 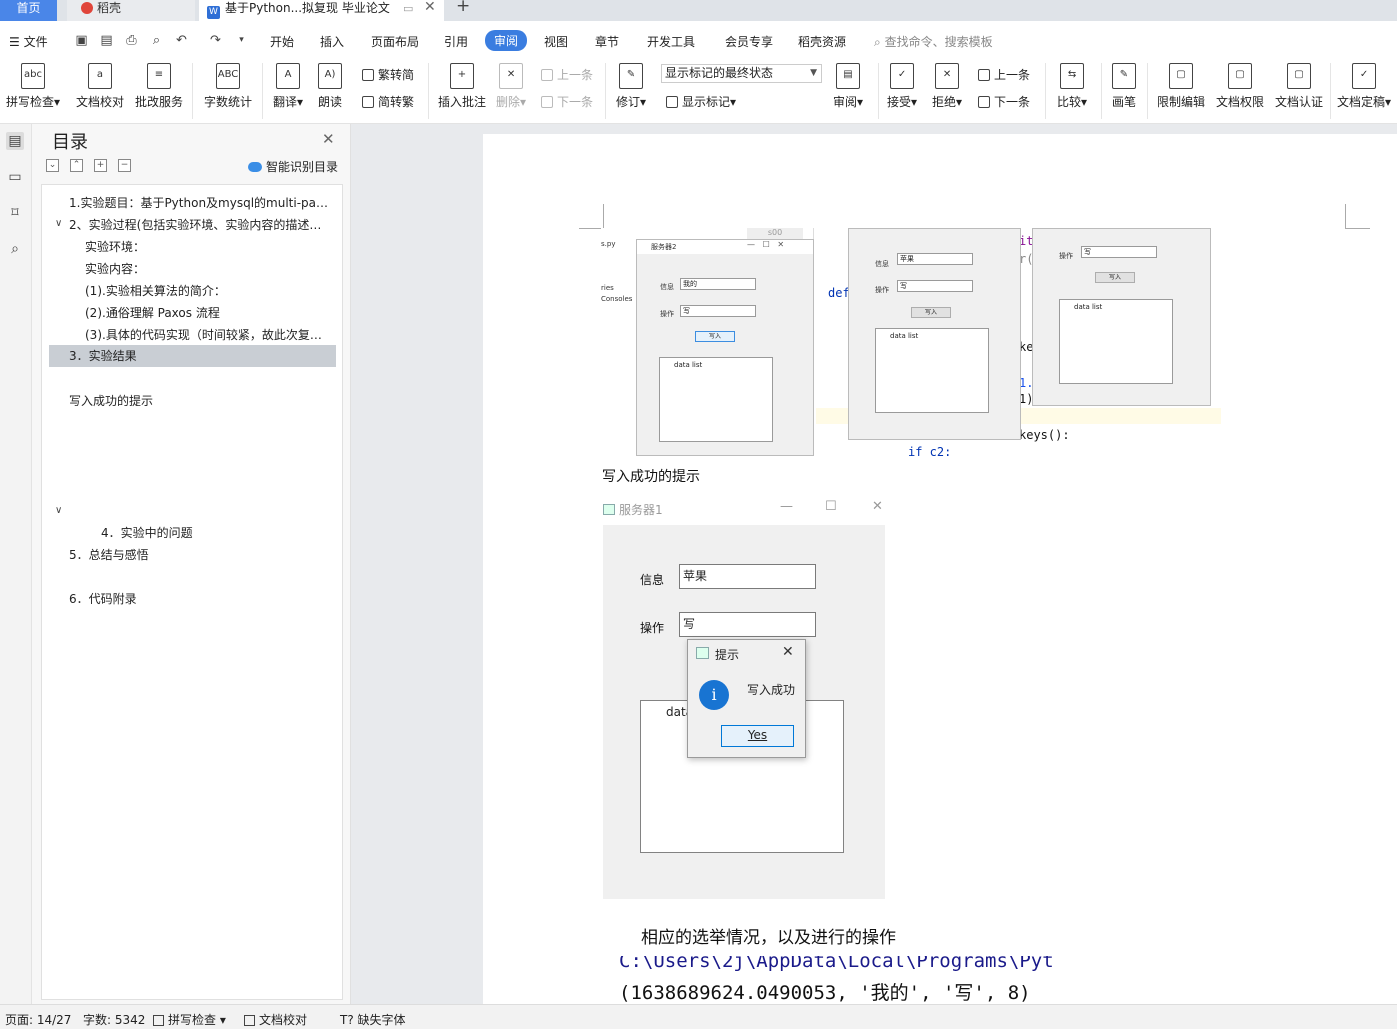 What do you see at coordinates (199, 554) in the screenshot?
I see `toc-item-5: 5．总结与感悟` at bounding box center [199, 554].